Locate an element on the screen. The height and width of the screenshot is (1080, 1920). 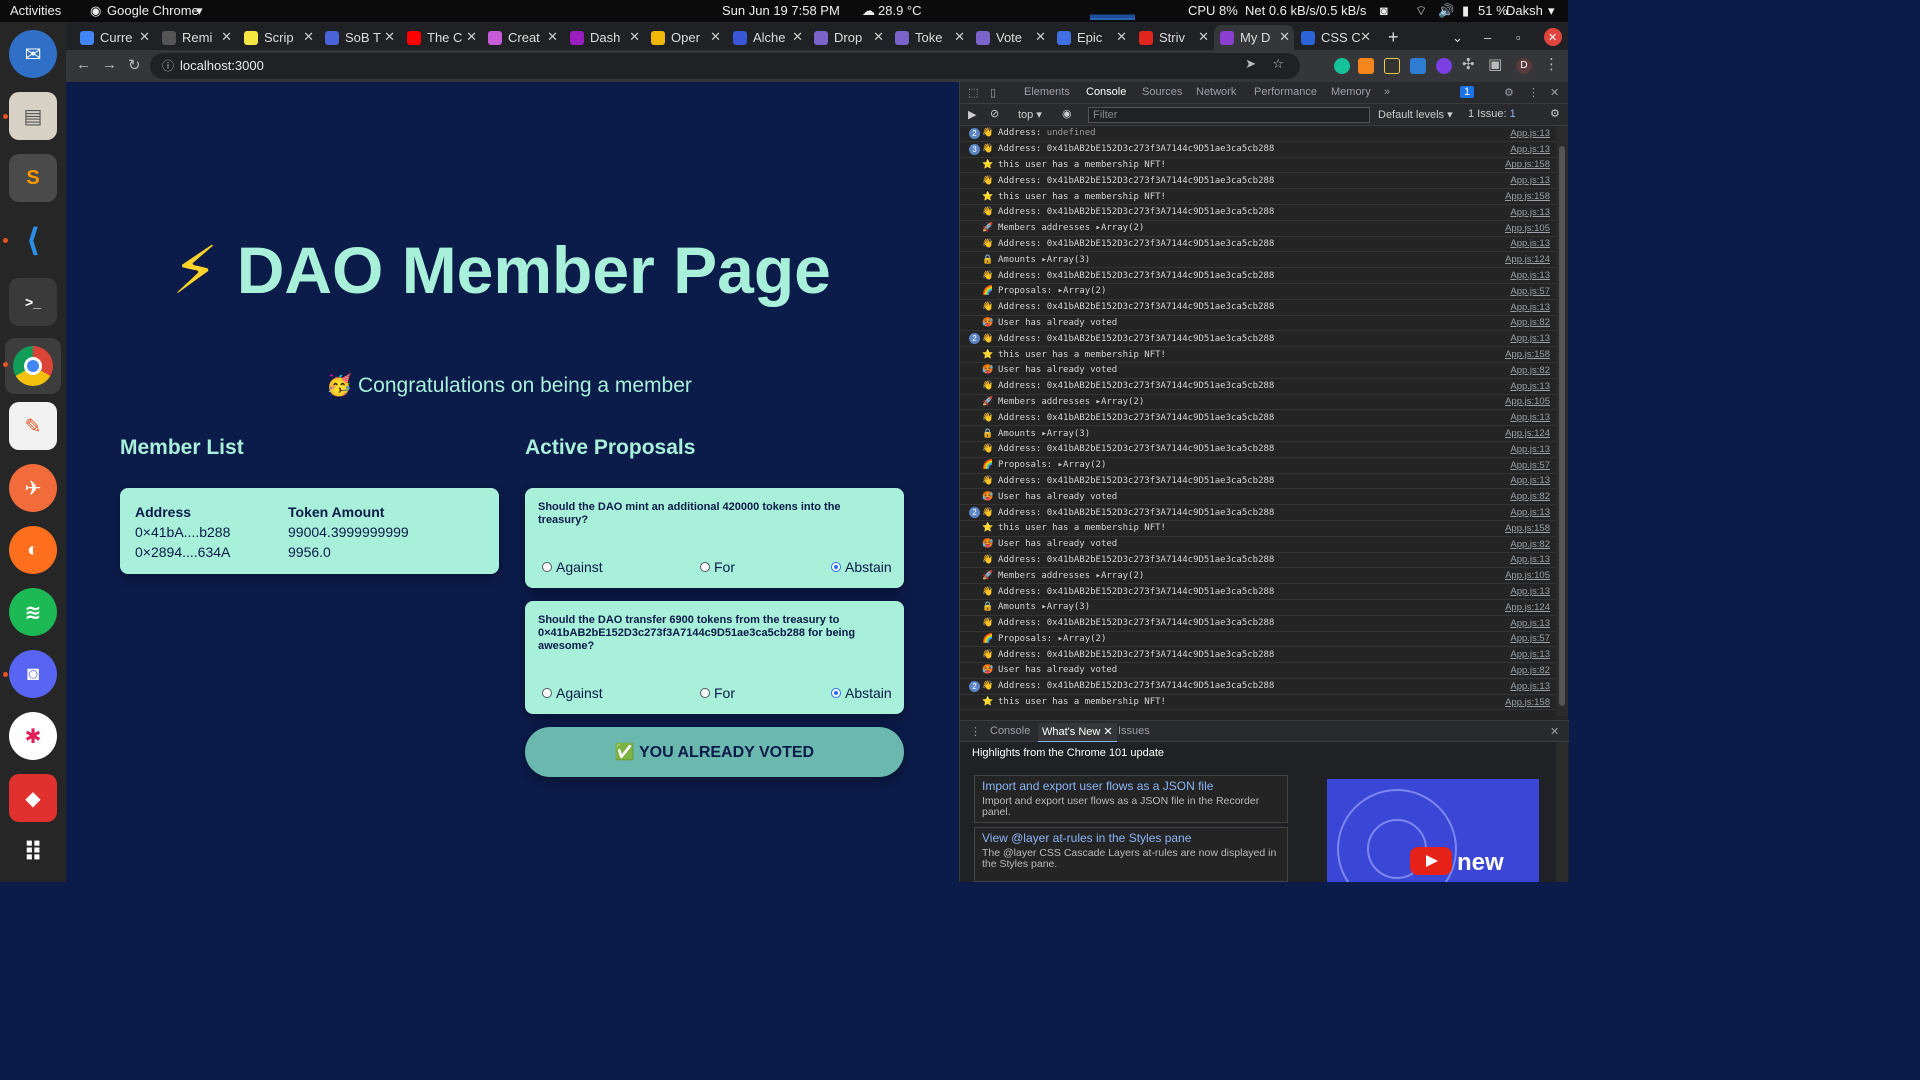
issue-count-link: 1 Issue: 1 is located at coordinates (1492, 114).